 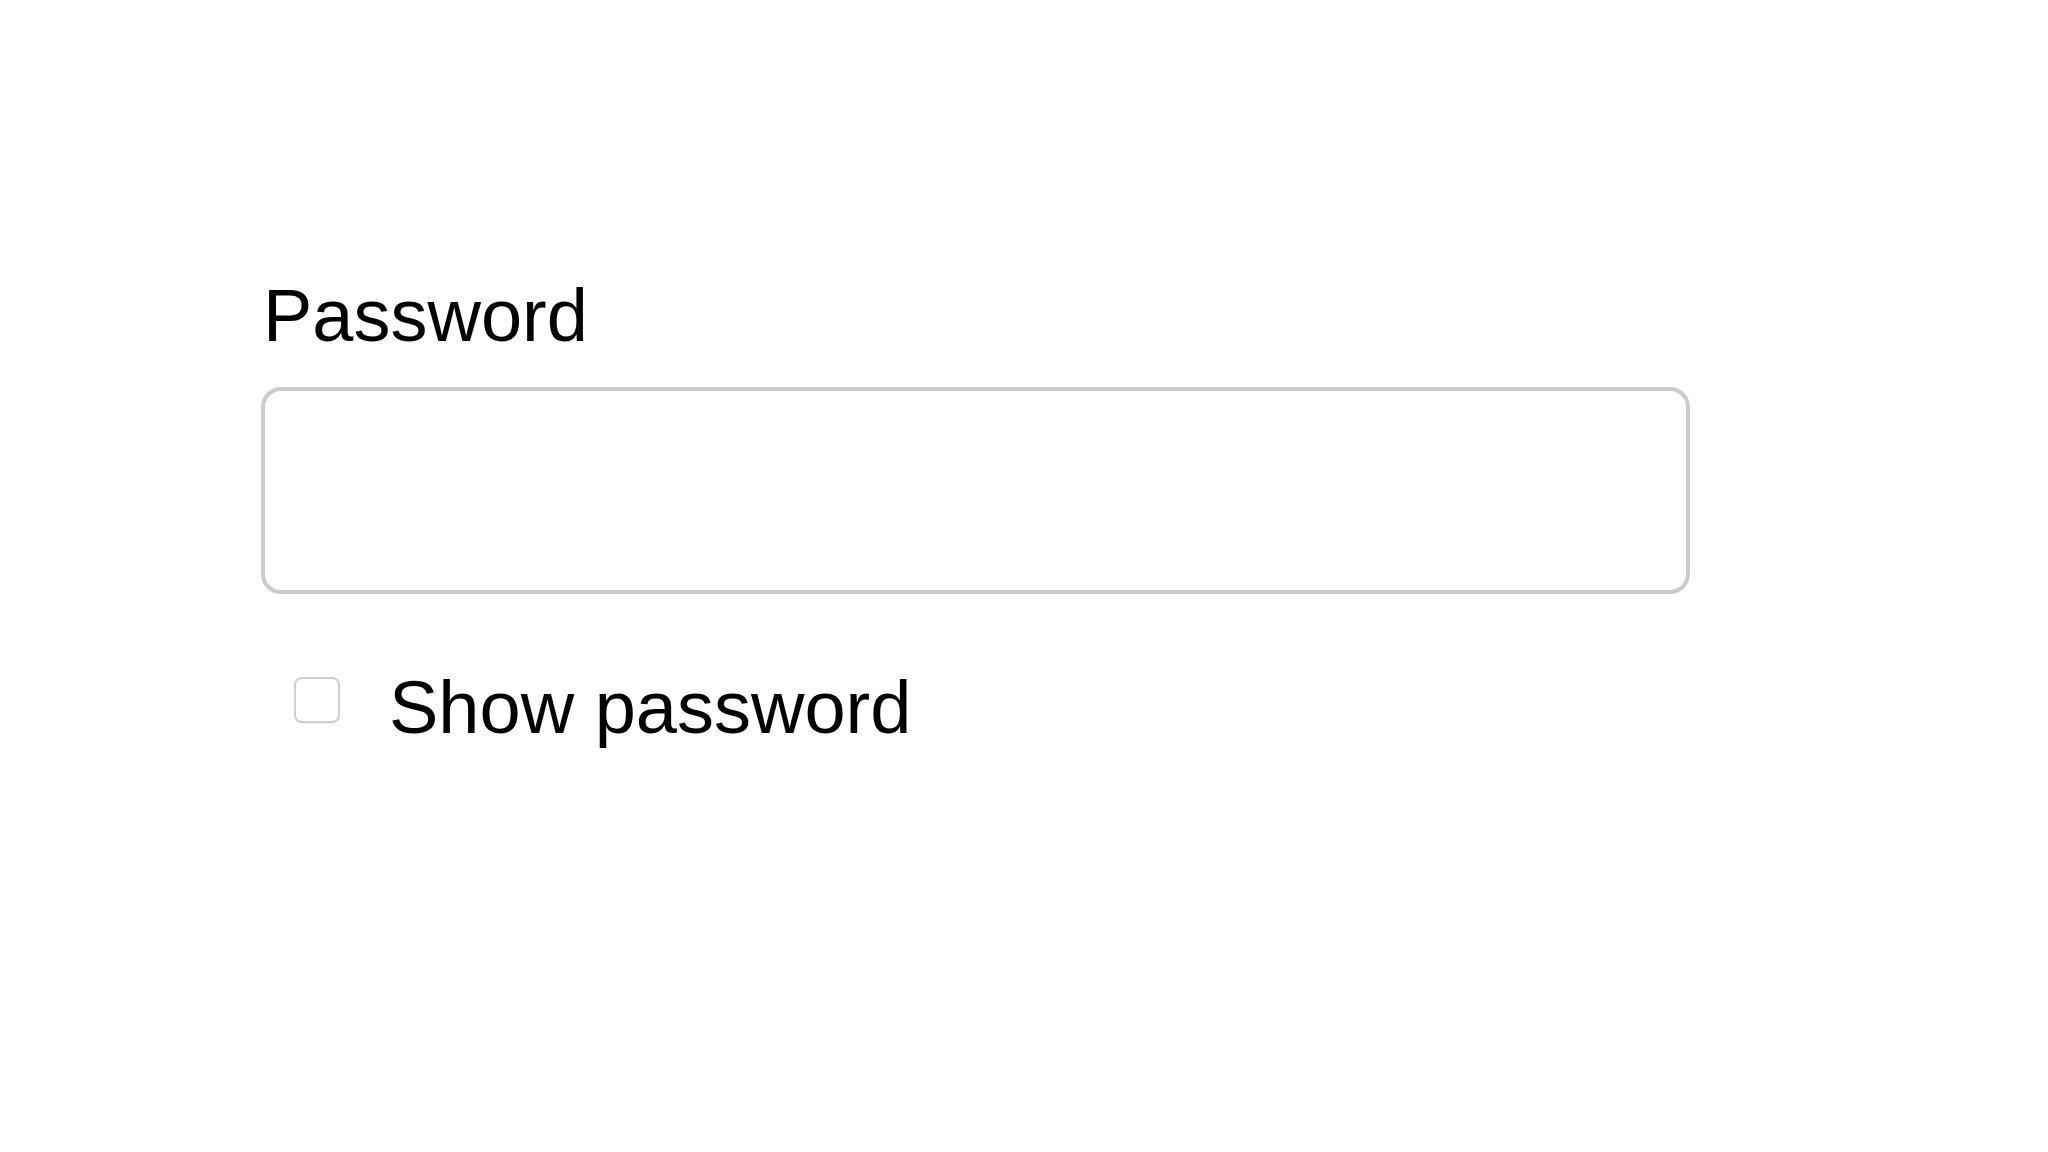 I want to click on checkbox-label: Show password, so click(x=650, y=707).